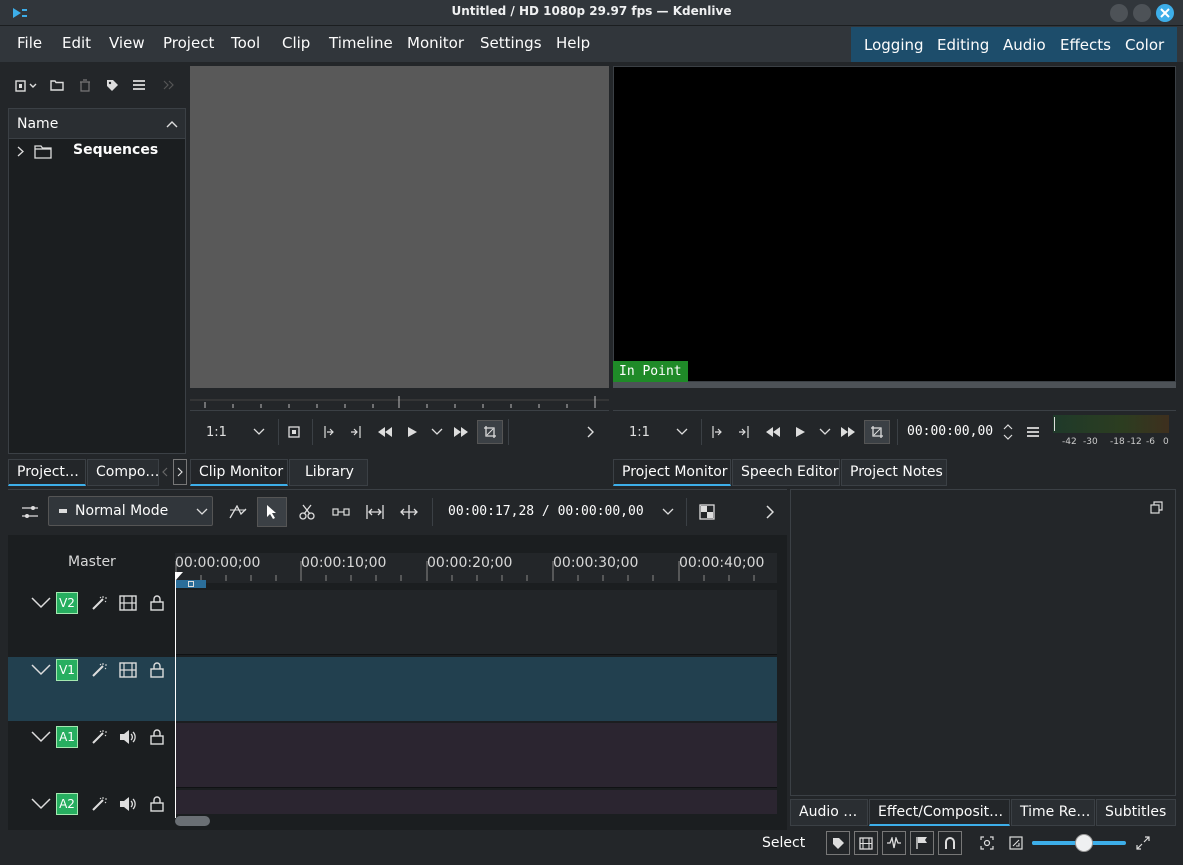 This screenshot has width=1183, height=865. I want to click on add-clip-icon, so click(27, 86).